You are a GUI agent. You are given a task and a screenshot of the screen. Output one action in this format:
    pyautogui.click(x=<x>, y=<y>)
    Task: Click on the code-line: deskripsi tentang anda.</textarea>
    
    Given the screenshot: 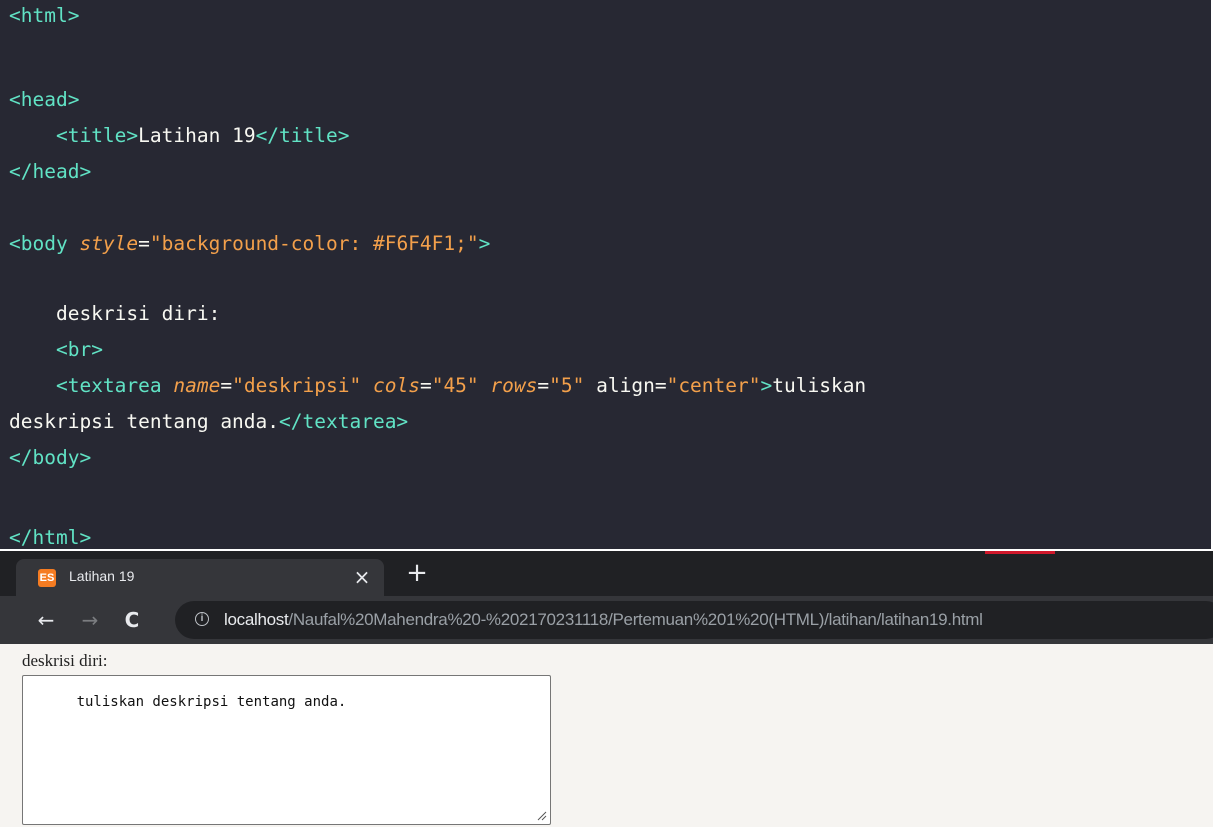 What is the action you would take?
    pyautogui.click(x=208, y=422)
    